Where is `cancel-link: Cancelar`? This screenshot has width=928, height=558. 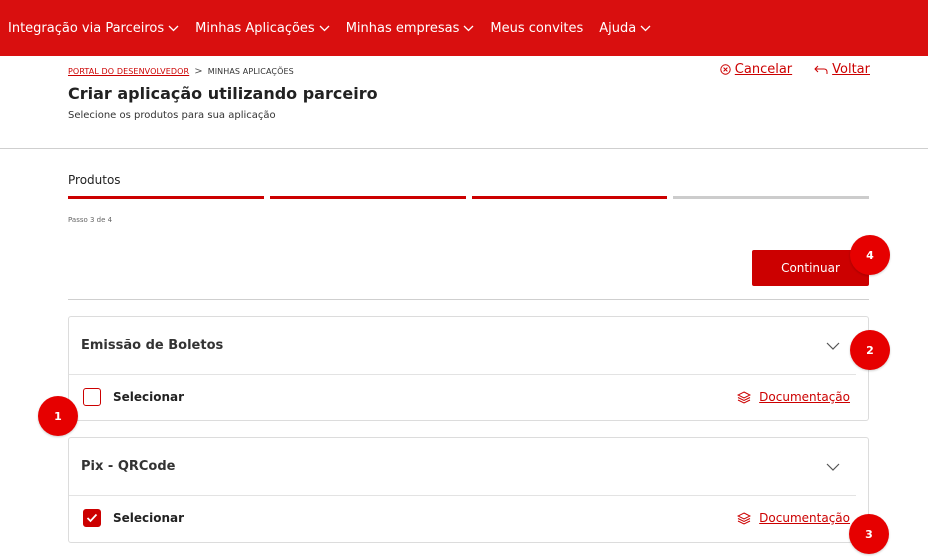
cancel-link: Cancelar is located at coordinates (756, 69).